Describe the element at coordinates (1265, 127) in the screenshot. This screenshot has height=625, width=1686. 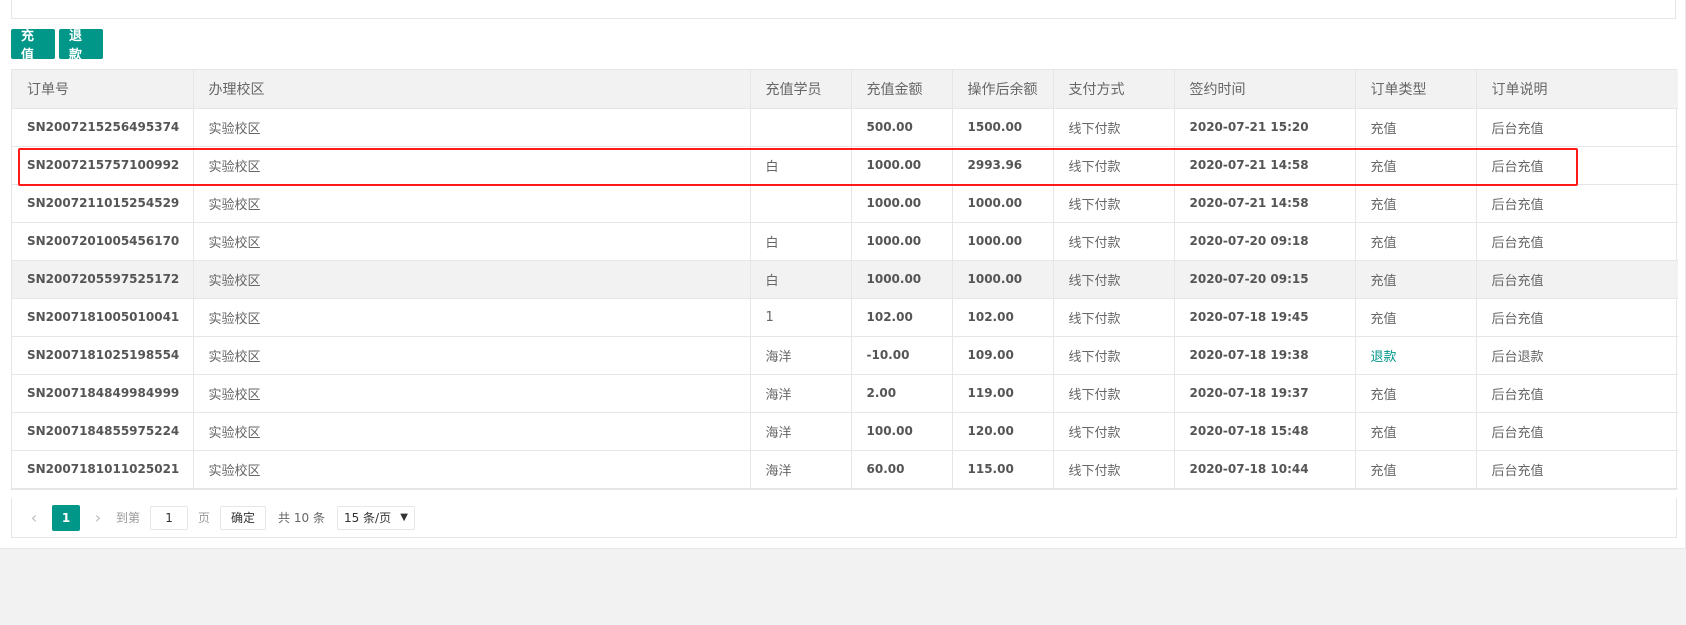
I see `sign-time-cell: 2020-07-21 15:20` at that location.